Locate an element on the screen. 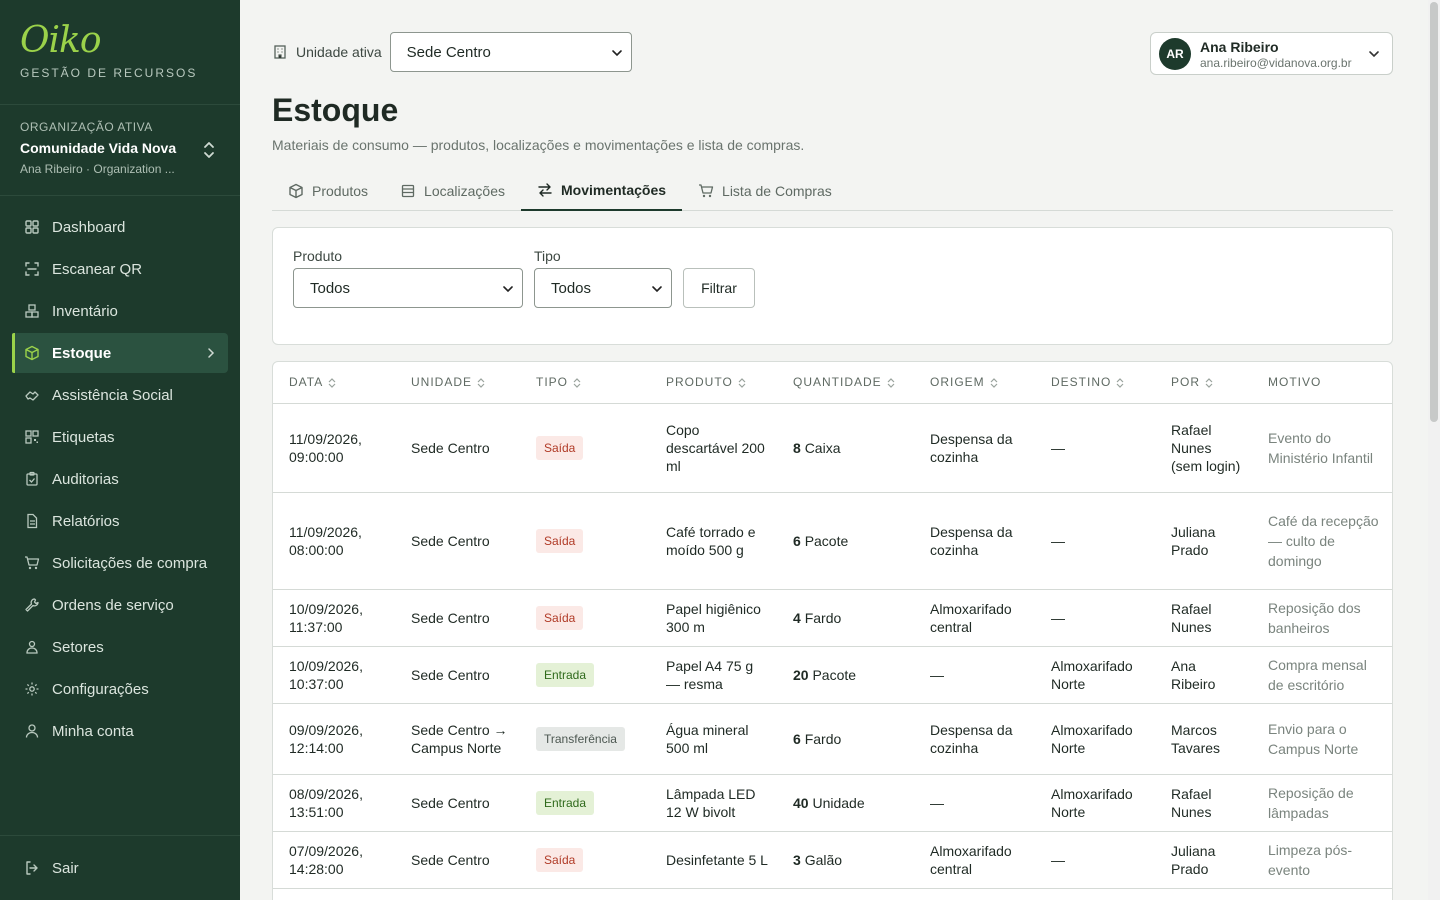  file-text-icon is located at coordinates (32, 521).